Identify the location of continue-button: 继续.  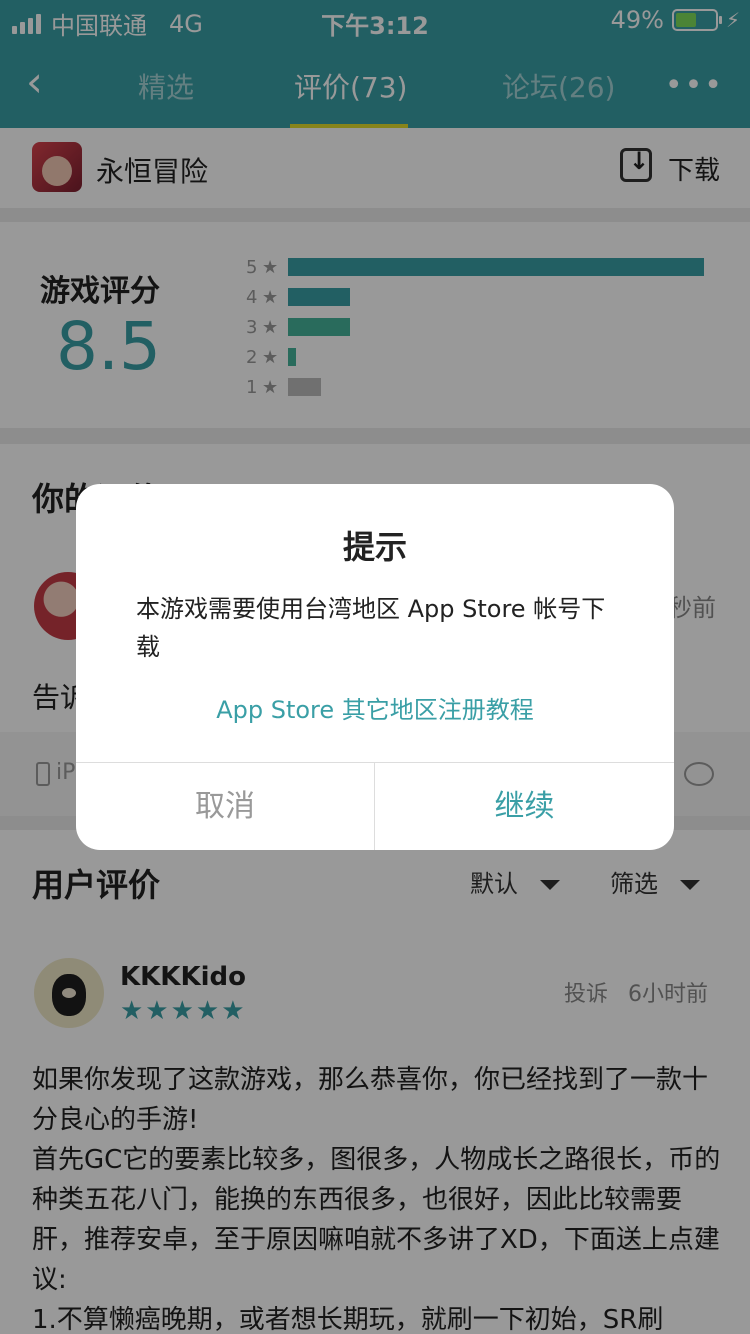
(524, 806).